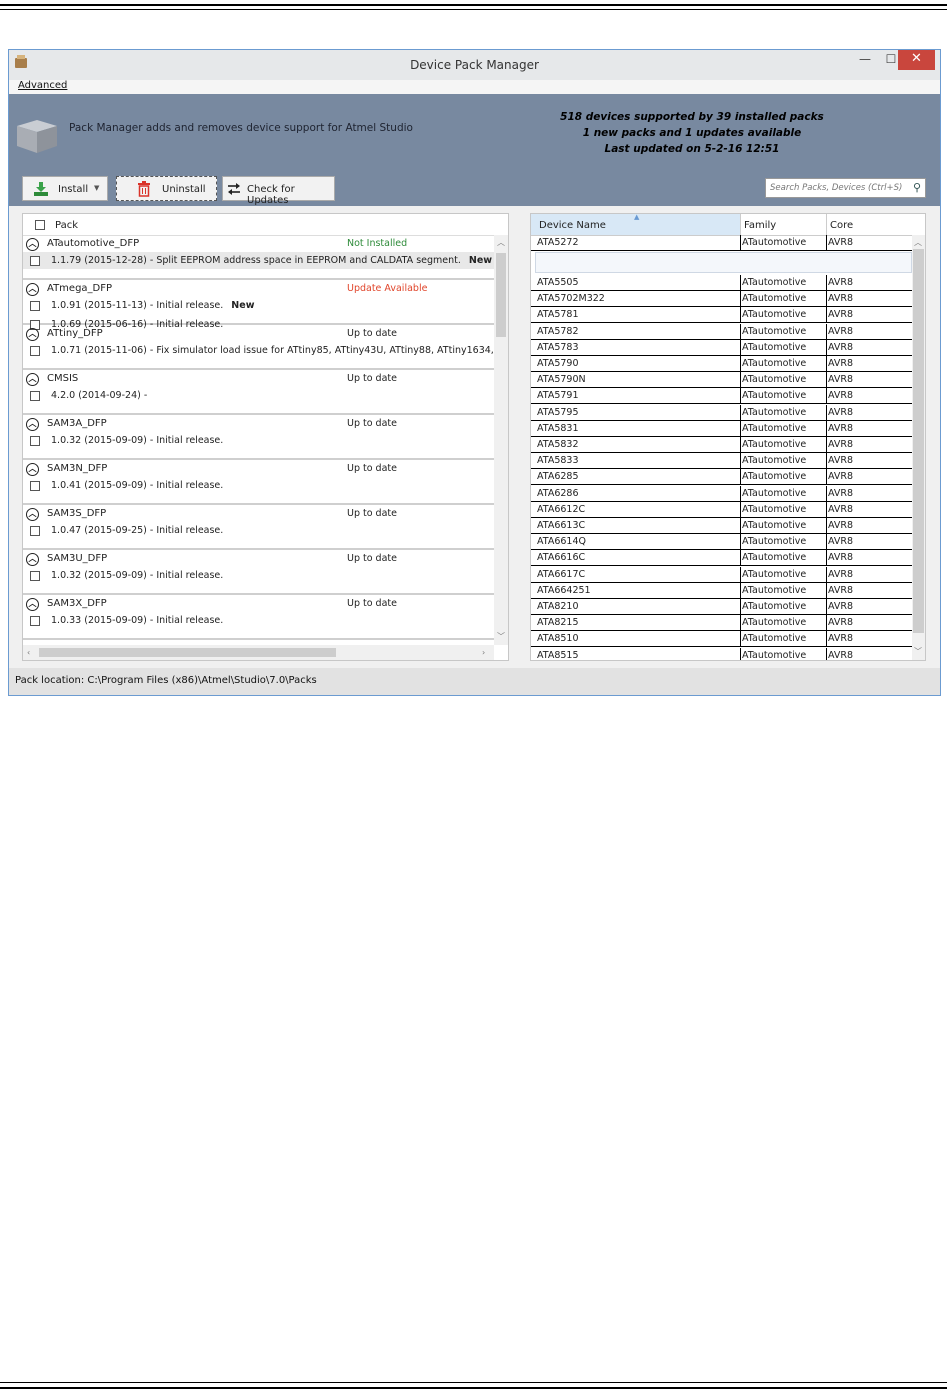 Image resolution: width=947 pixels, height=1393 pixels. Describe the element at coordinates (845, 188) in the screenshot. I see `search-input: Search Packs, Devices (Ctrl+S) ⚲` at that location.